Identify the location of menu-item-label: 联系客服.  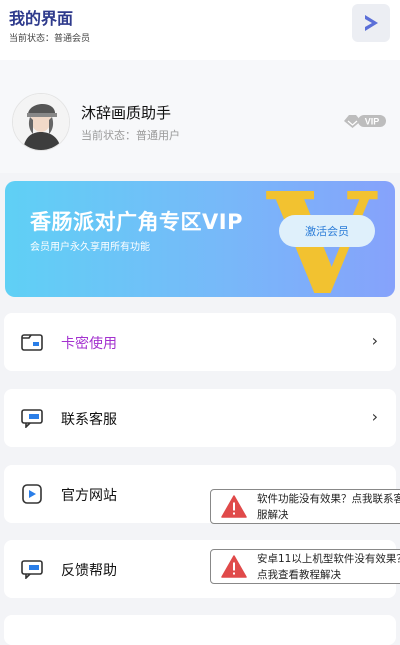
(89, 420).